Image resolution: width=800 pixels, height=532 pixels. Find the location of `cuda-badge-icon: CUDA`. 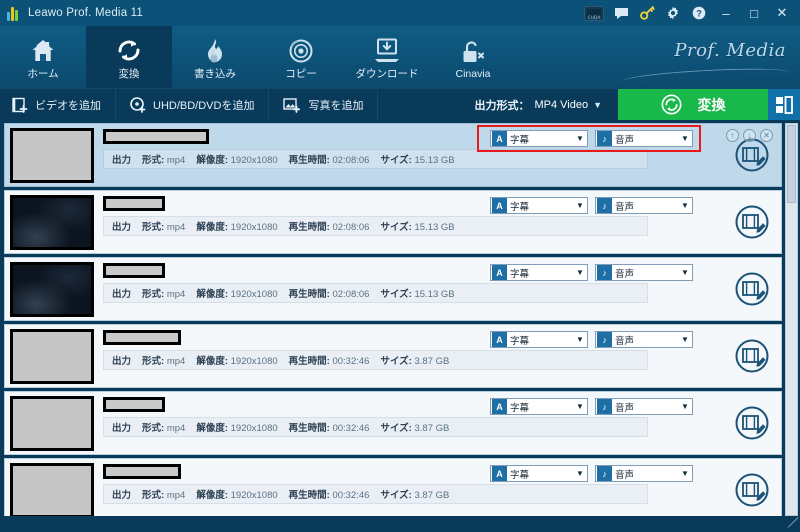

cuda-badge-icon: CUDA is located at coordinates (594, 13).